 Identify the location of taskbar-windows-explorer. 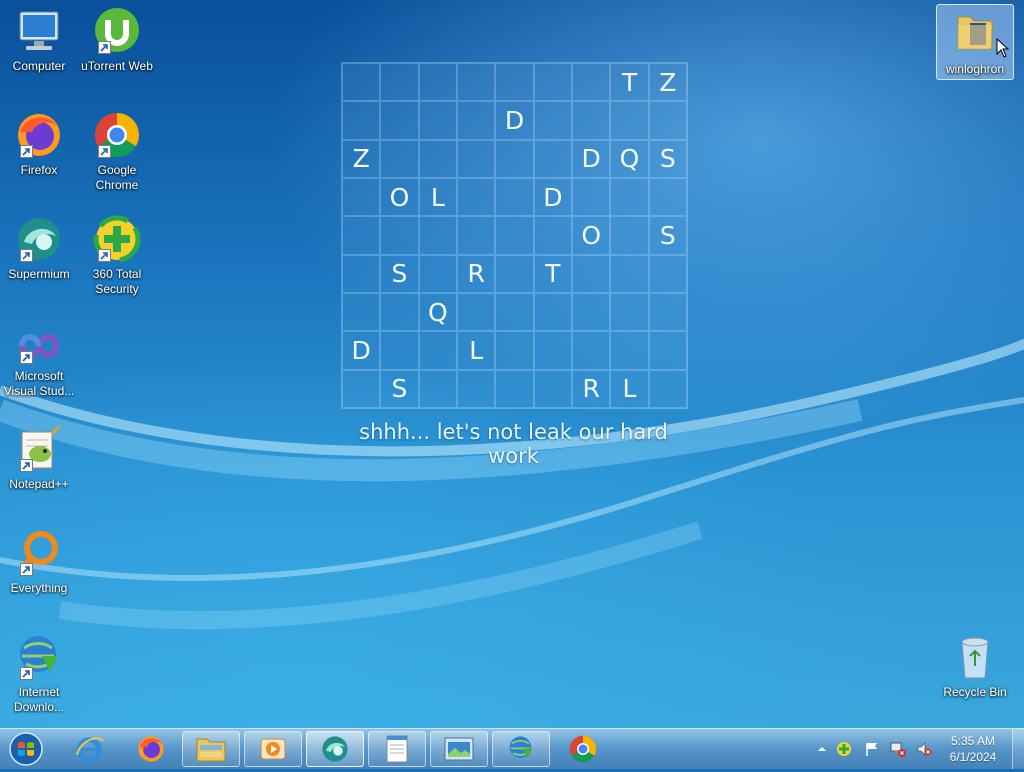
(211, 749).